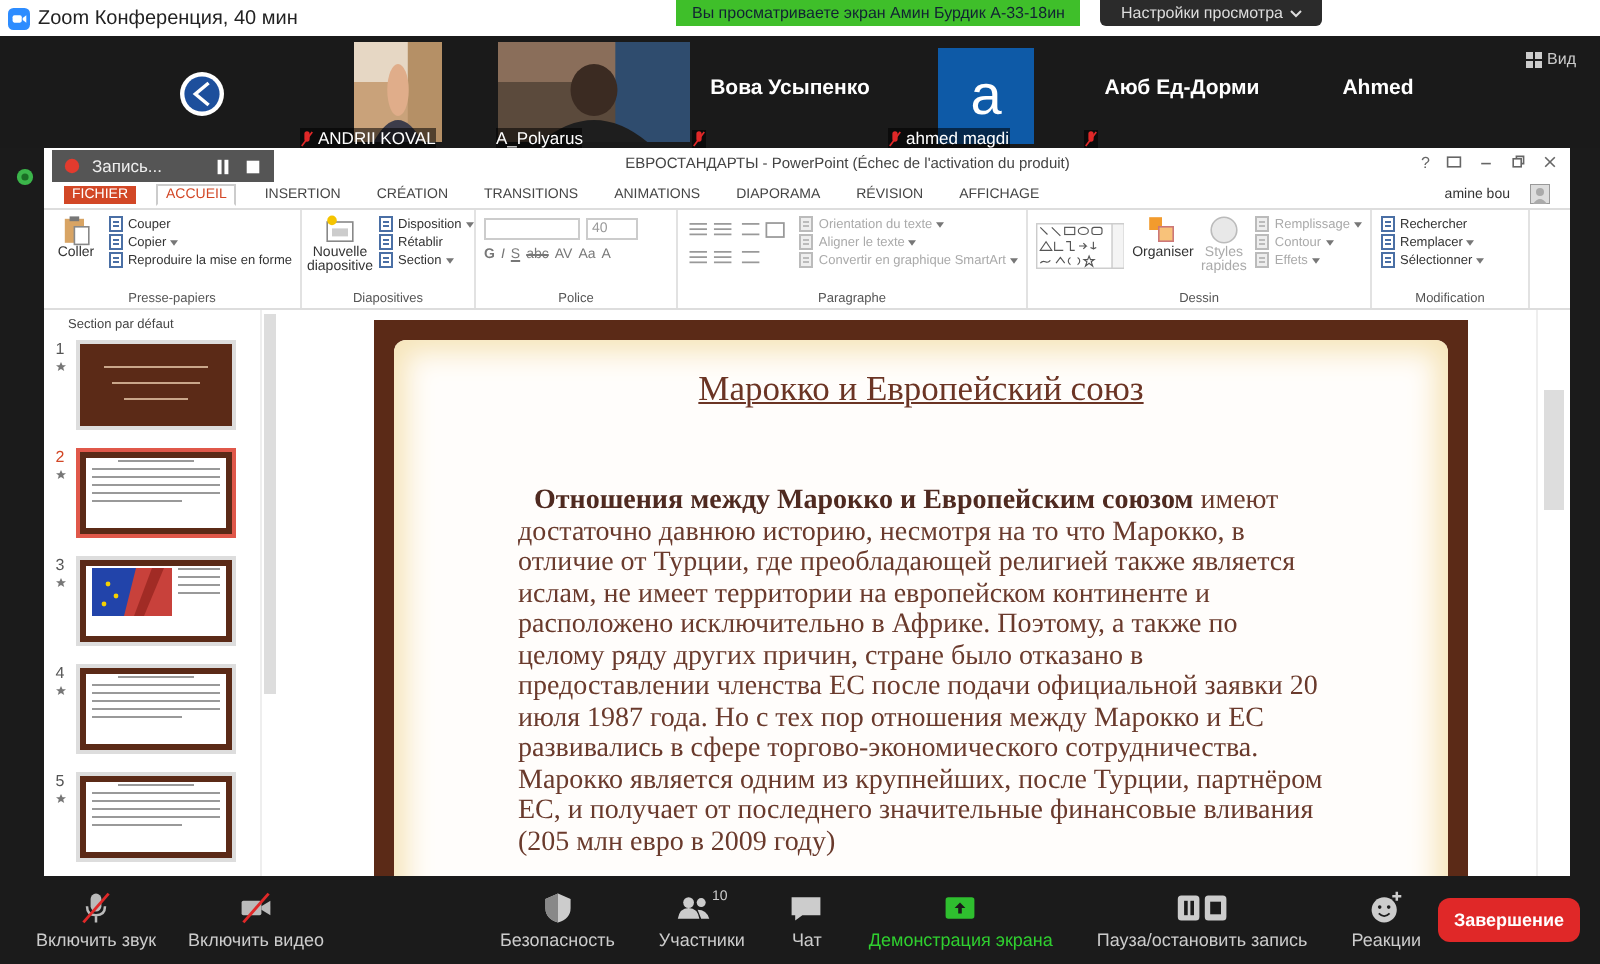 This screenshot has width=1600, height=964. I want to click on slide-thumbnail, so click(156, 493).